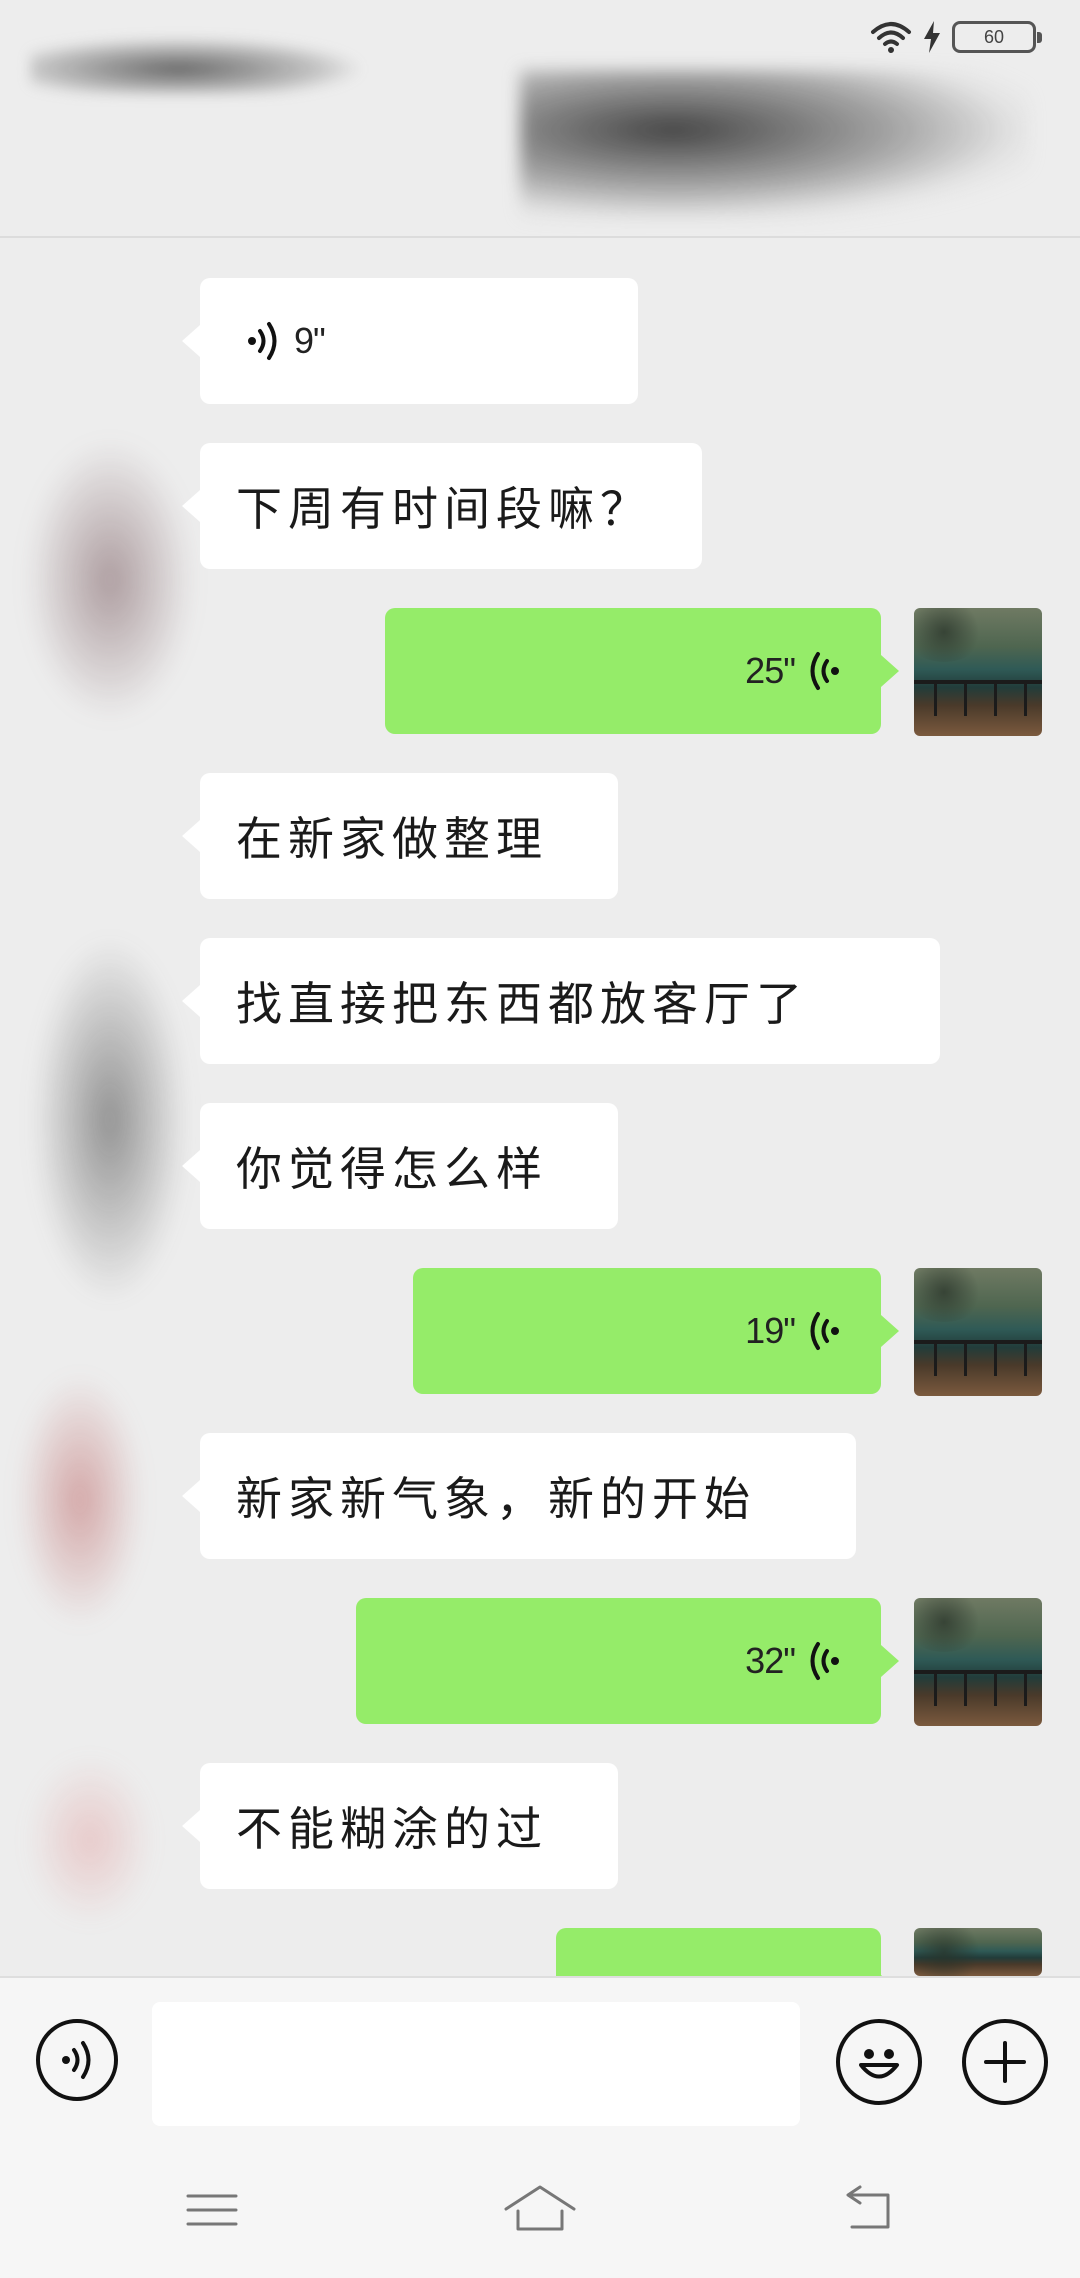 The width and height of the screenshot is (1080, 2278). Describe the element at coordinates (410, 341) in the screenshot. I see `incoming-voice-message: 9"` at that location.